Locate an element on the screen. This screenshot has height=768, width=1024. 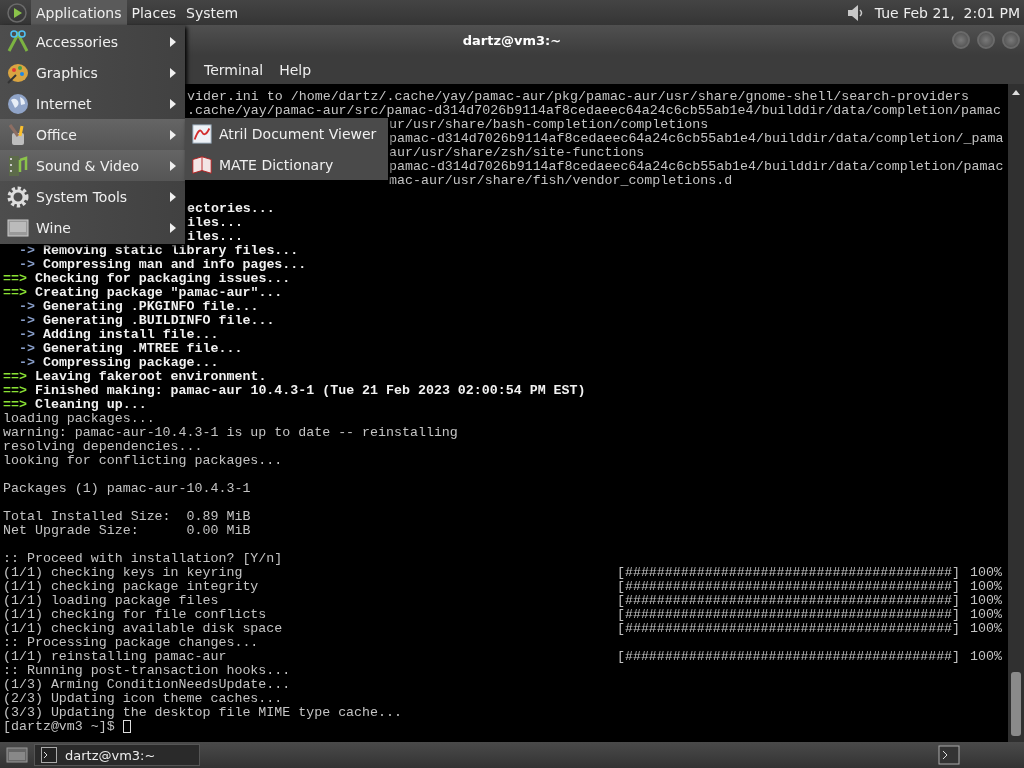
show-desktop-icon is located at coordinates (17, 755).